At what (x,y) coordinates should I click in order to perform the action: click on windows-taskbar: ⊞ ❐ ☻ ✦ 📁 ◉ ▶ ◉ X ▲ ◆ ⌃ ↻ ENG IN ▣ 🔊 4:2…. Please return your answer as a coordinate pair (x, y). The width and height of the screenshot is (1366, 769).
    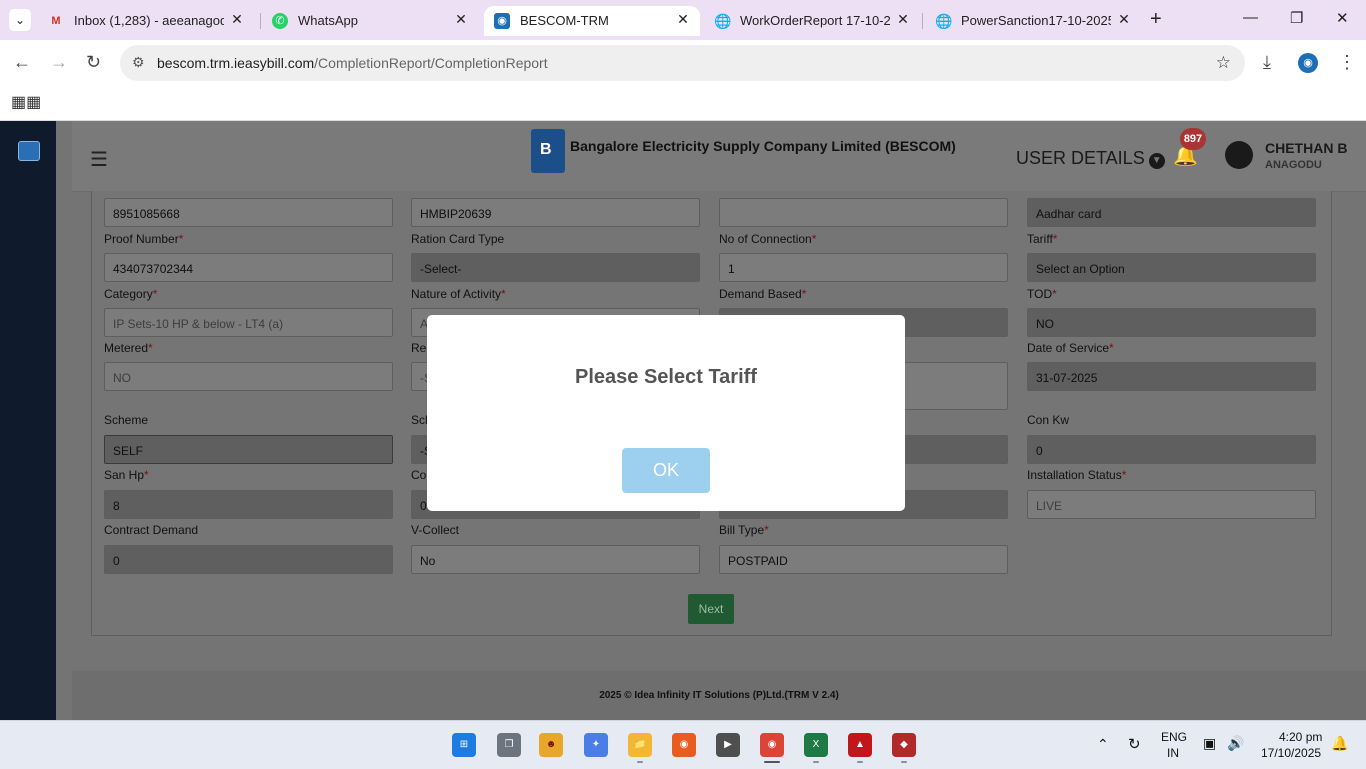
    Looking at the image, I should click on (683, 744).